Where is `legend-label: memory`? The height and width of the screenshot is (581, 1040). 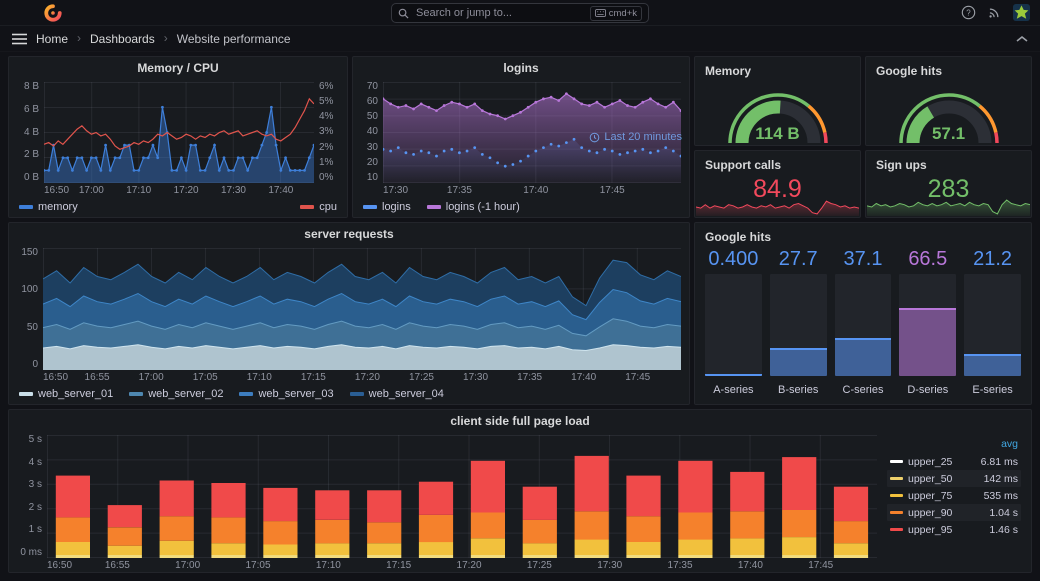 legend-label: memory is located at coordinates (58, 207).